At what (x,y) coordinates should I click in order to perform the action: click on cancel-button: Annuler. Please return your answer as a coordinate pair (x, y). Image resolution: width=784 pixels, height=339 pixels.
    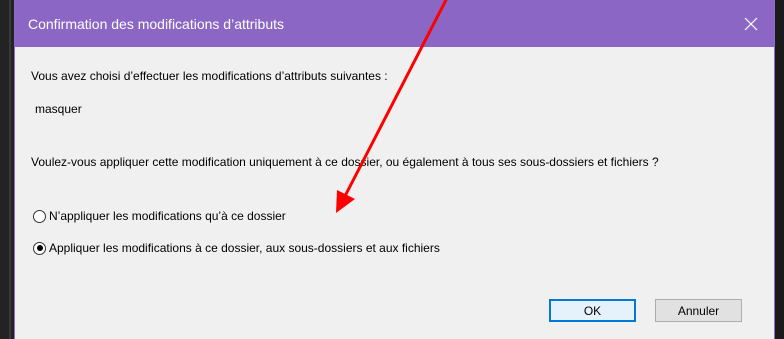
    Looking at the image, I should click on (698, 310).